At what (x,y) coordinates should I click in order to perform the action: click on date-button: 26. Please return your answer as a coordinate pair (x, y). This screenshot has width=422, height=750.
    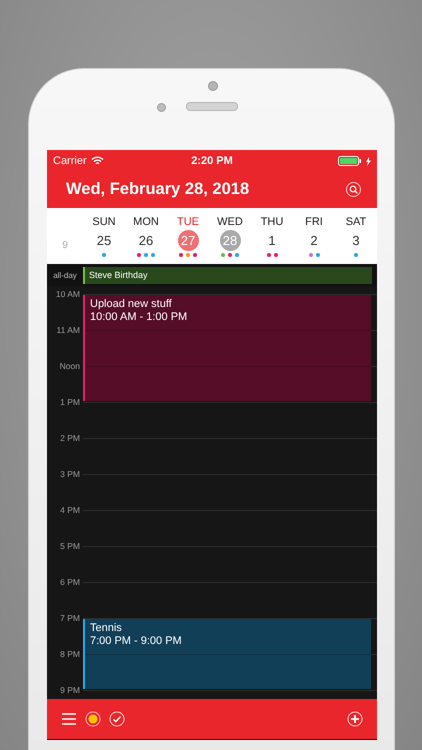
    Looking at the image, I should click on (146, 240).